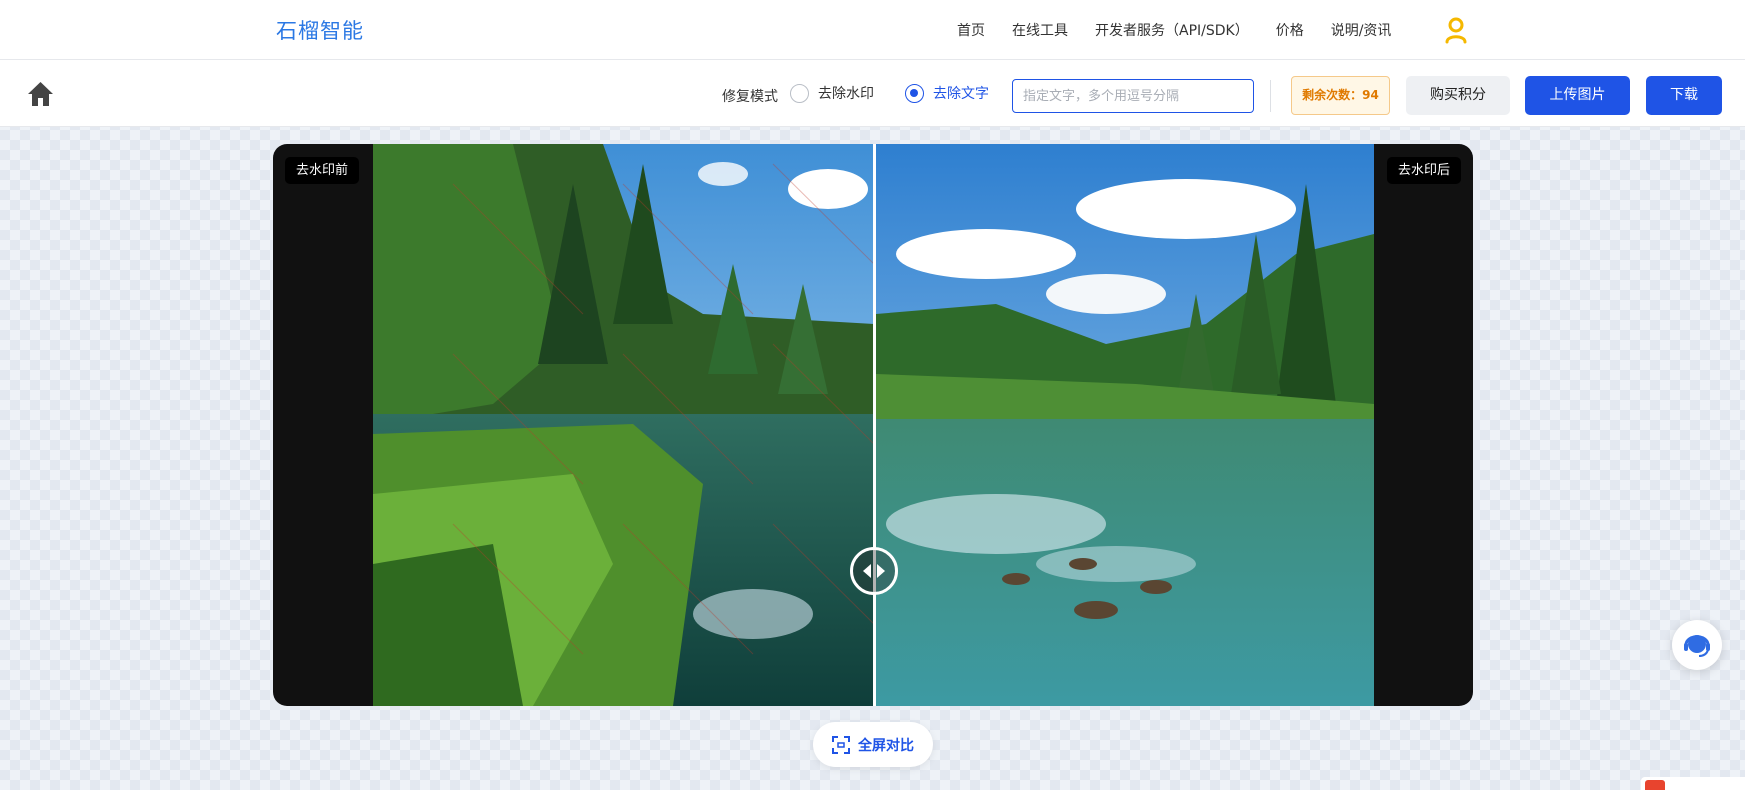 The height and width of the screenshot is (790, 1745). What do you see at coordinates (320, 30) in the screenshot?
I see `brand-logo: 石榴智能` at bounding box center [320, 30].